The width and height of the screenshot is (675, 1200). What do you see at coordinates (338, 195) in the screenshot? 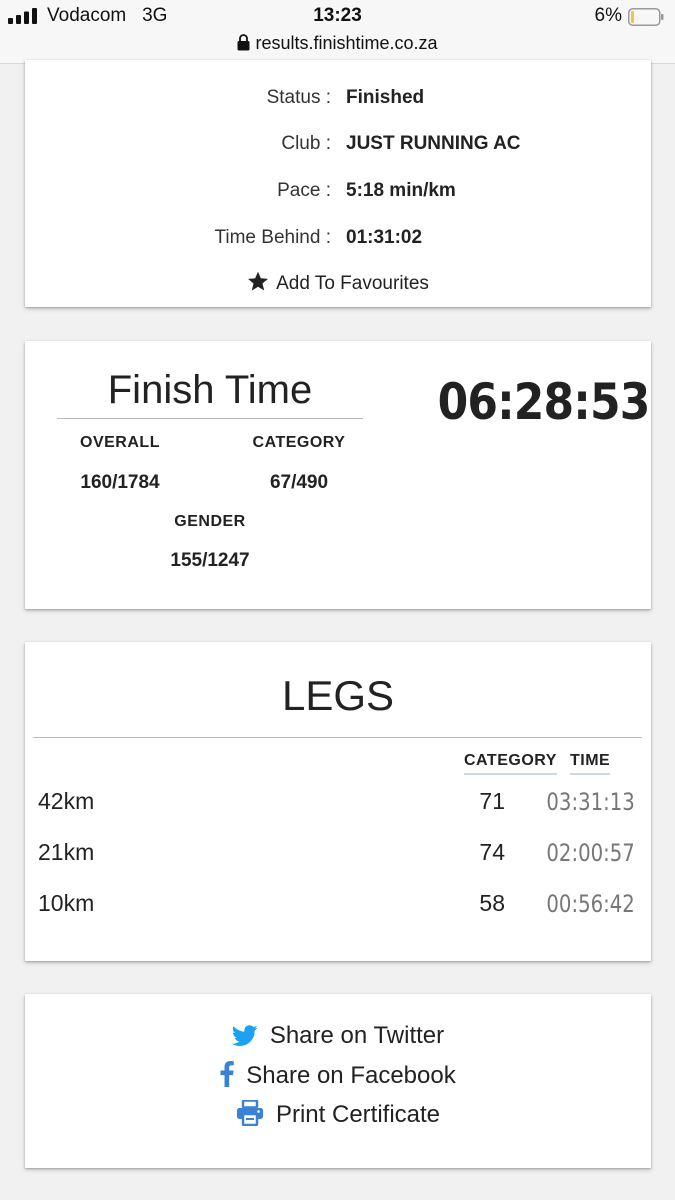
I see `pace-row: Pace : 5:18 min/km` at bounding box center [338, 195].